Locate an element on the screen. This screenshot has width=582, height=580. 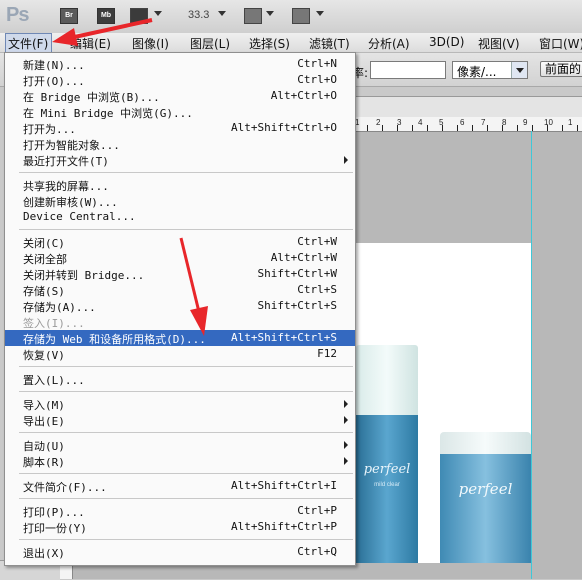
file-menu-item: 导入(M) is located at coordinates (180, 404).